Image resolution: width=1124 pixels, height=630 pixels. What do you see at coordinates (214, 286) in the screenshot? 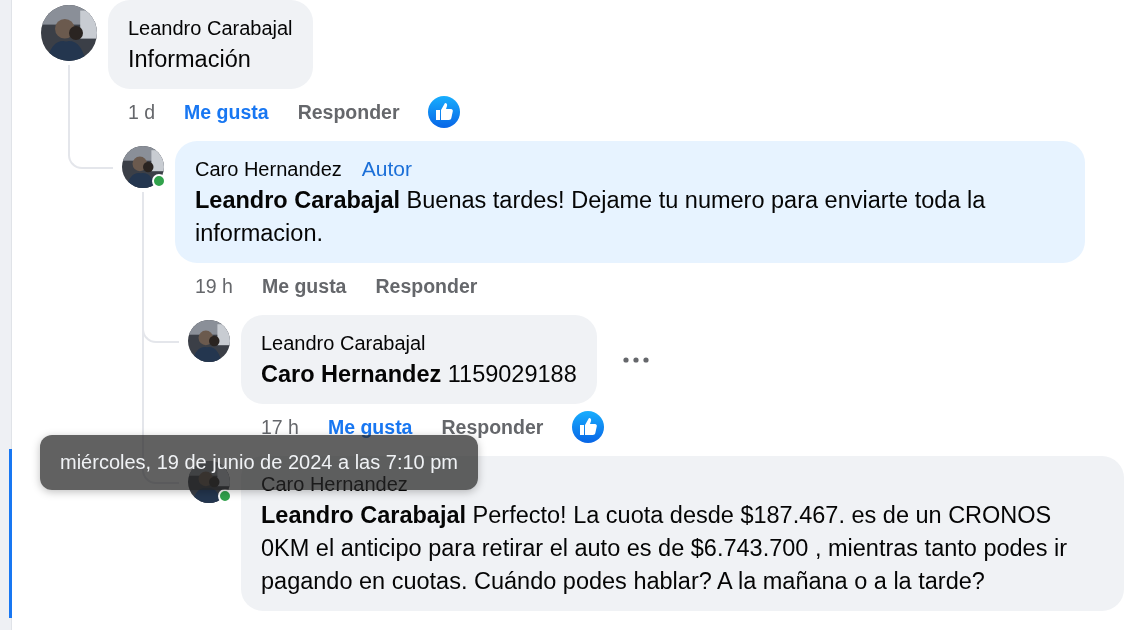
I see `comment-time: 19 h` at bounding box center [214, 286].